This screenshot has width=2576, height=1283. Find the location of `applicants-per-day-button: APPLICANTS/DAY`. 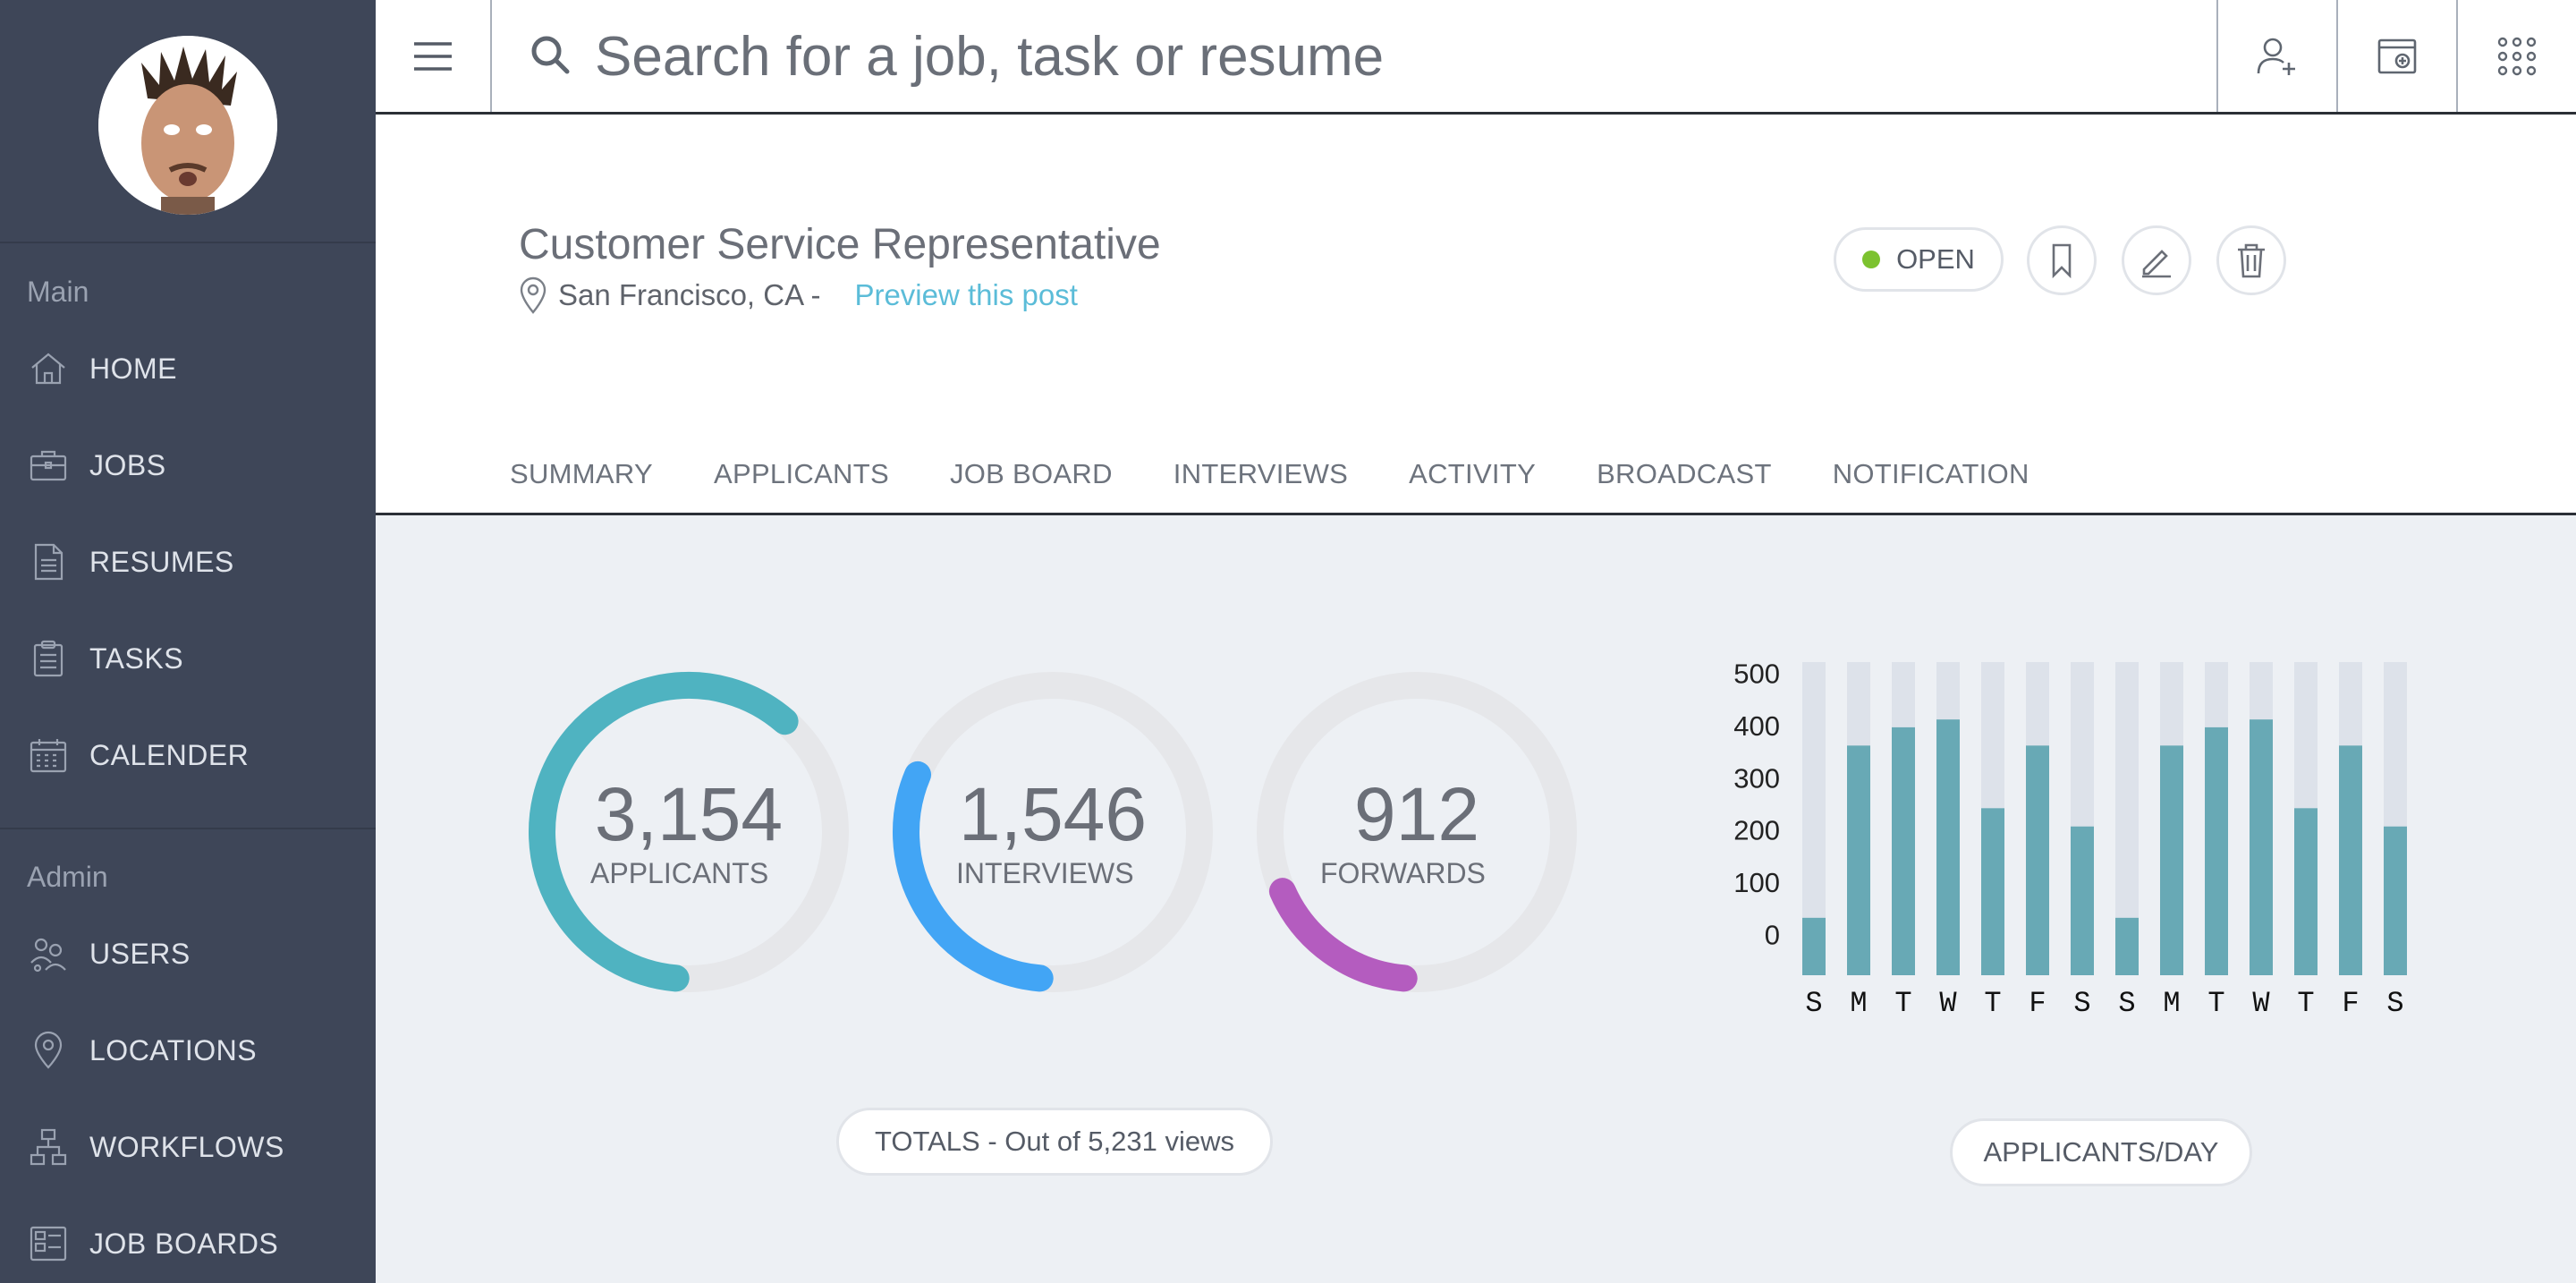

applicants-per-day-button: APPLICANTS/DAY is located at coordinates (2101, 1152).